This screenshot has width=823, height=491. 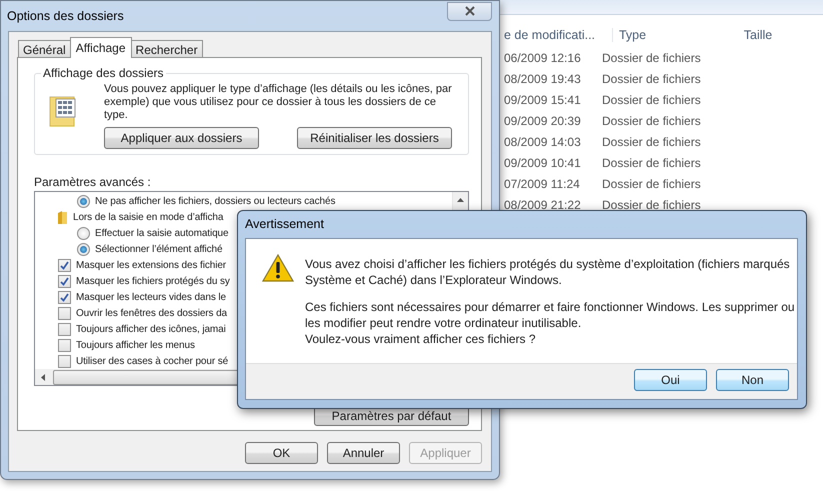 What do you see at coordinates (278, 102) in the screenshot?
I see `description-text: Vous pouvez appliquer le type d’affichage (les détails ou les icônes, par exemple) que vous utilisez pour ce dossier à tous les dossiers de ce type.` at bounding box center [278, 102].